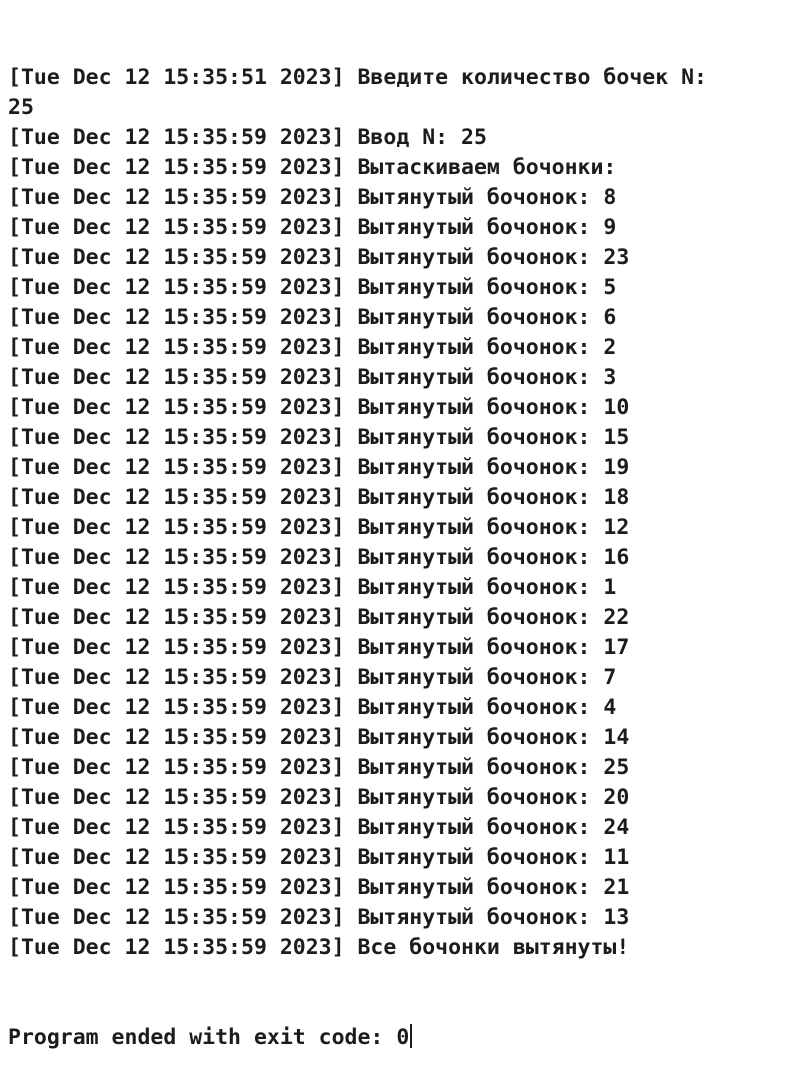 This screenshot has width=810, height=1083. I want to click on log-message: Все бочонки вытянуты!, so click(487, 947).